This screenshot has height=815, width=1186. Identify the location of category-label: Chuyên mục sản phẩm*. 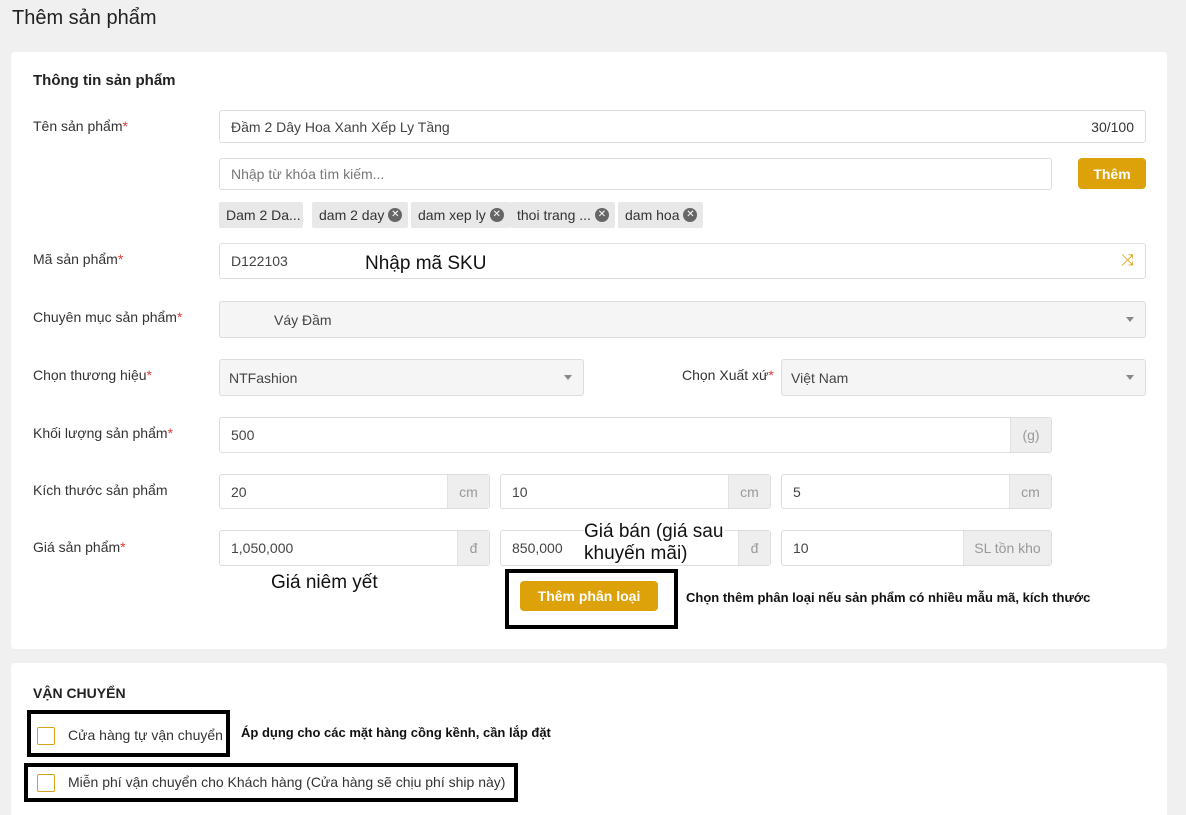
(108, 317).